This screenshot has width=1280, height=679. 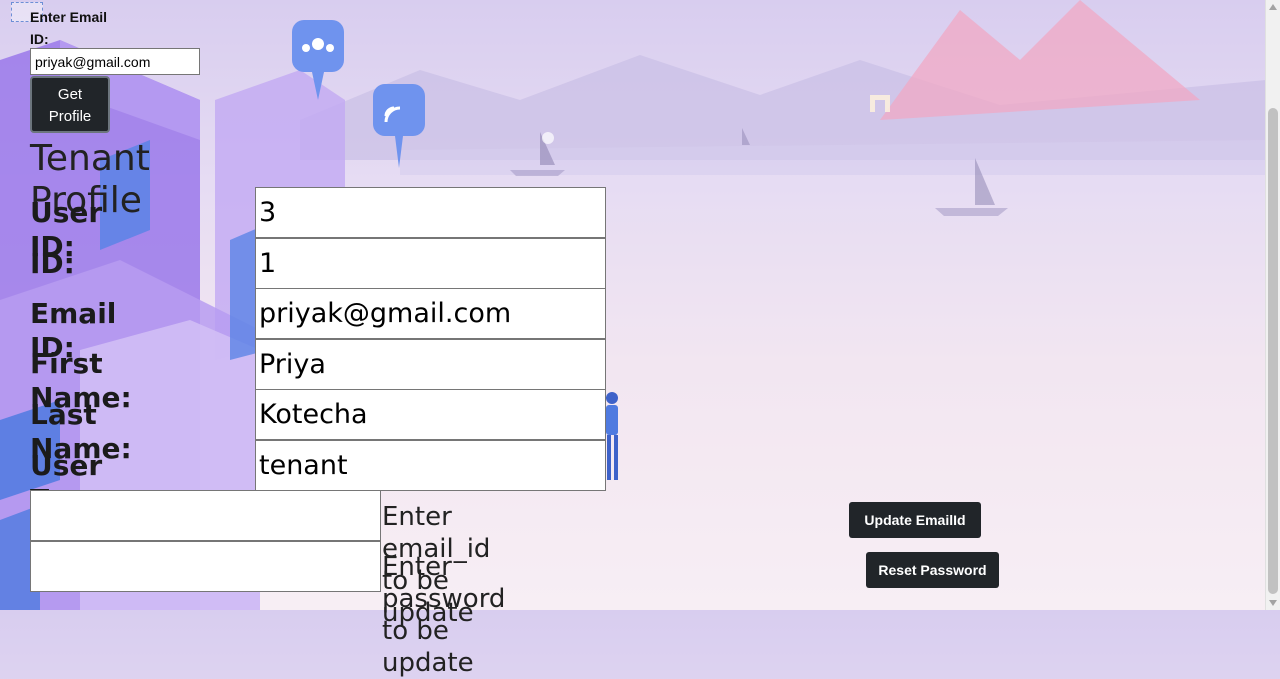 I want to click on new-password-prompt: Enter password to be update, so click(x=444, y=615).